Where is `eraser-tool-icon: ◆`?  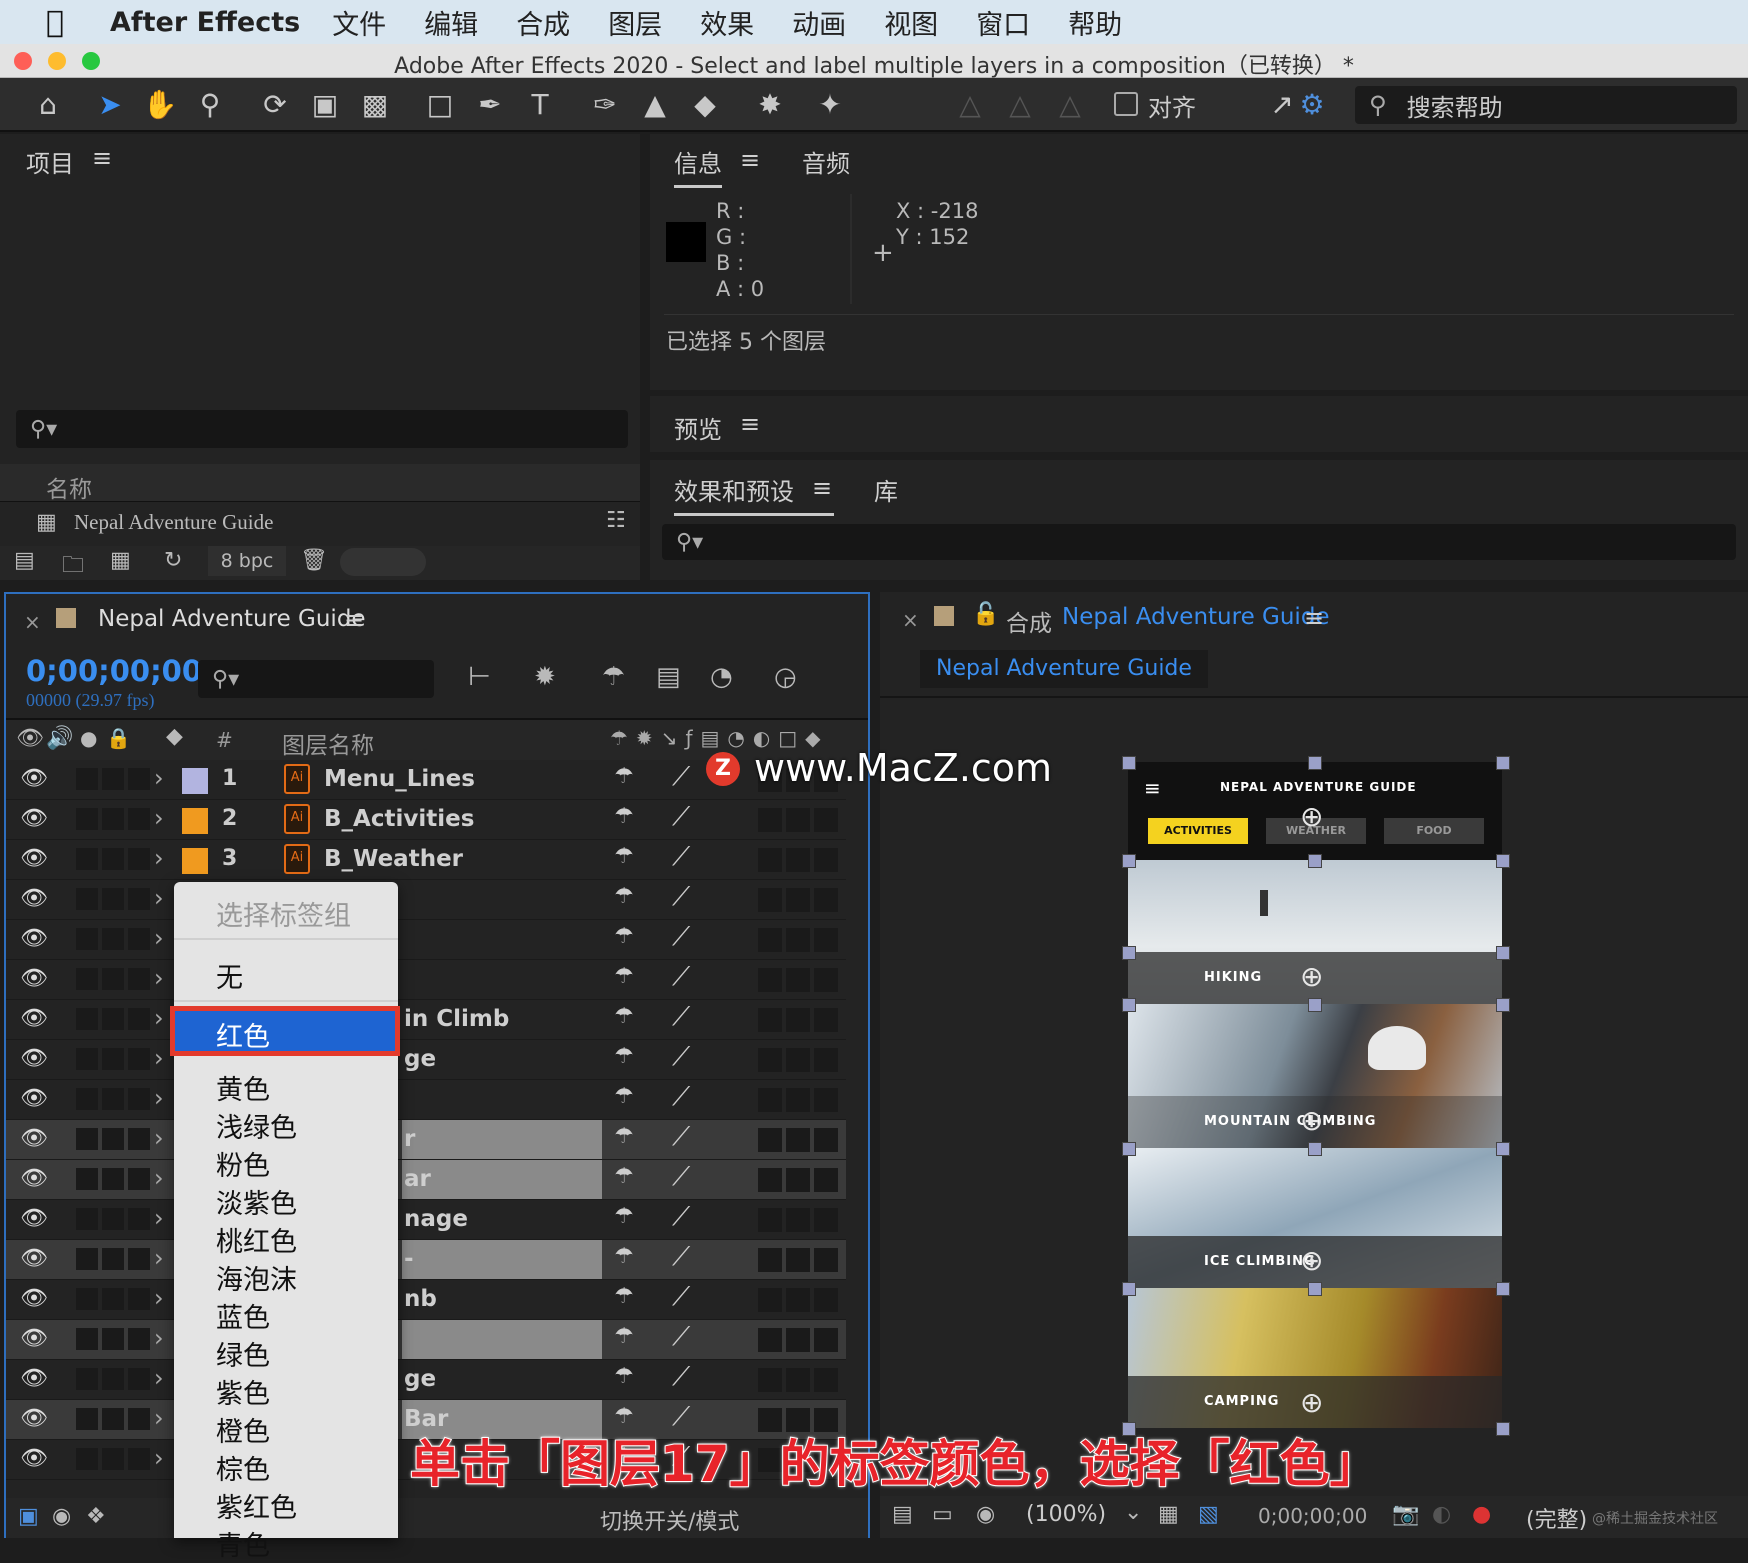
eraser-tool-icon: ◆ is located at coordinates (705, 104).